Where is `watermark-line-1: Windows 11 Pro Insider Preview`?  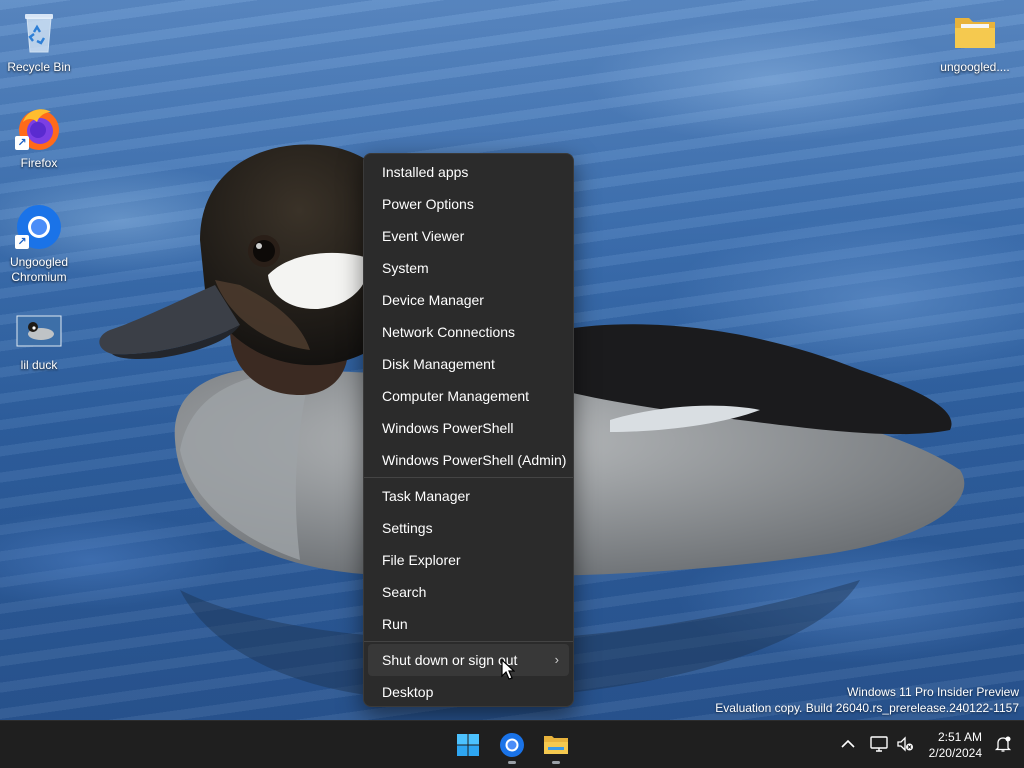 watermark-line-1: Windows 11 Pro Insider Preview is located at coordinates (933, 692).